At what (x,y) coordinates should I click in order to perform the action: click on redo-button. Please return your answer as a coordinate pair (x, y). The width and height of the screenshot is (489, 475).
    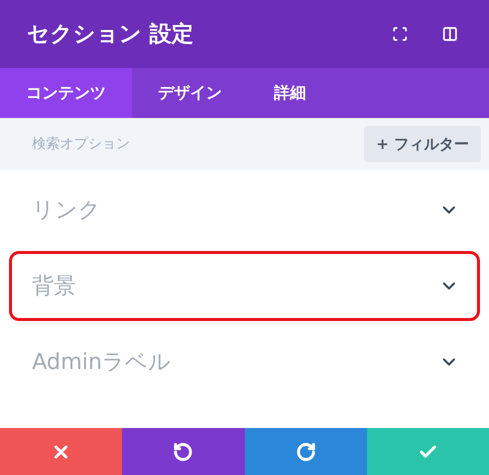
    Looking at the image, I should click on (305, 451).